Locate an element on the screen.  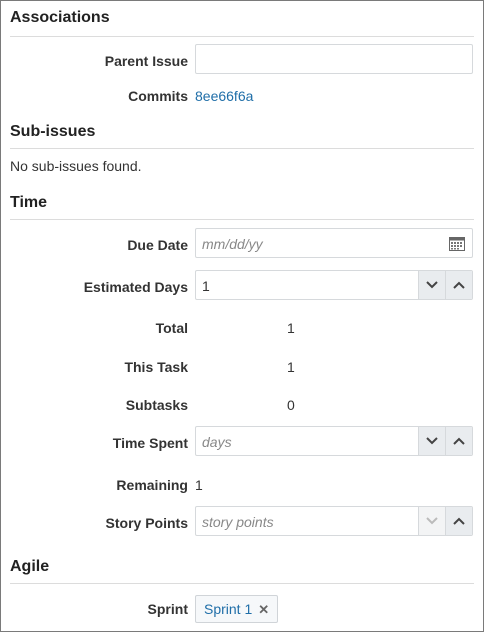
no-sub-issues-text: No sub-issues found. is located at coordinates (76, 166).